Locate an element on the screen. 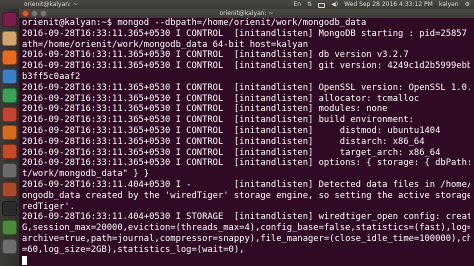 This screenshot has height=266, width=474. clock: Wed Sep 28 2016 4:33:12 PM is located at coordinates (388, 4).